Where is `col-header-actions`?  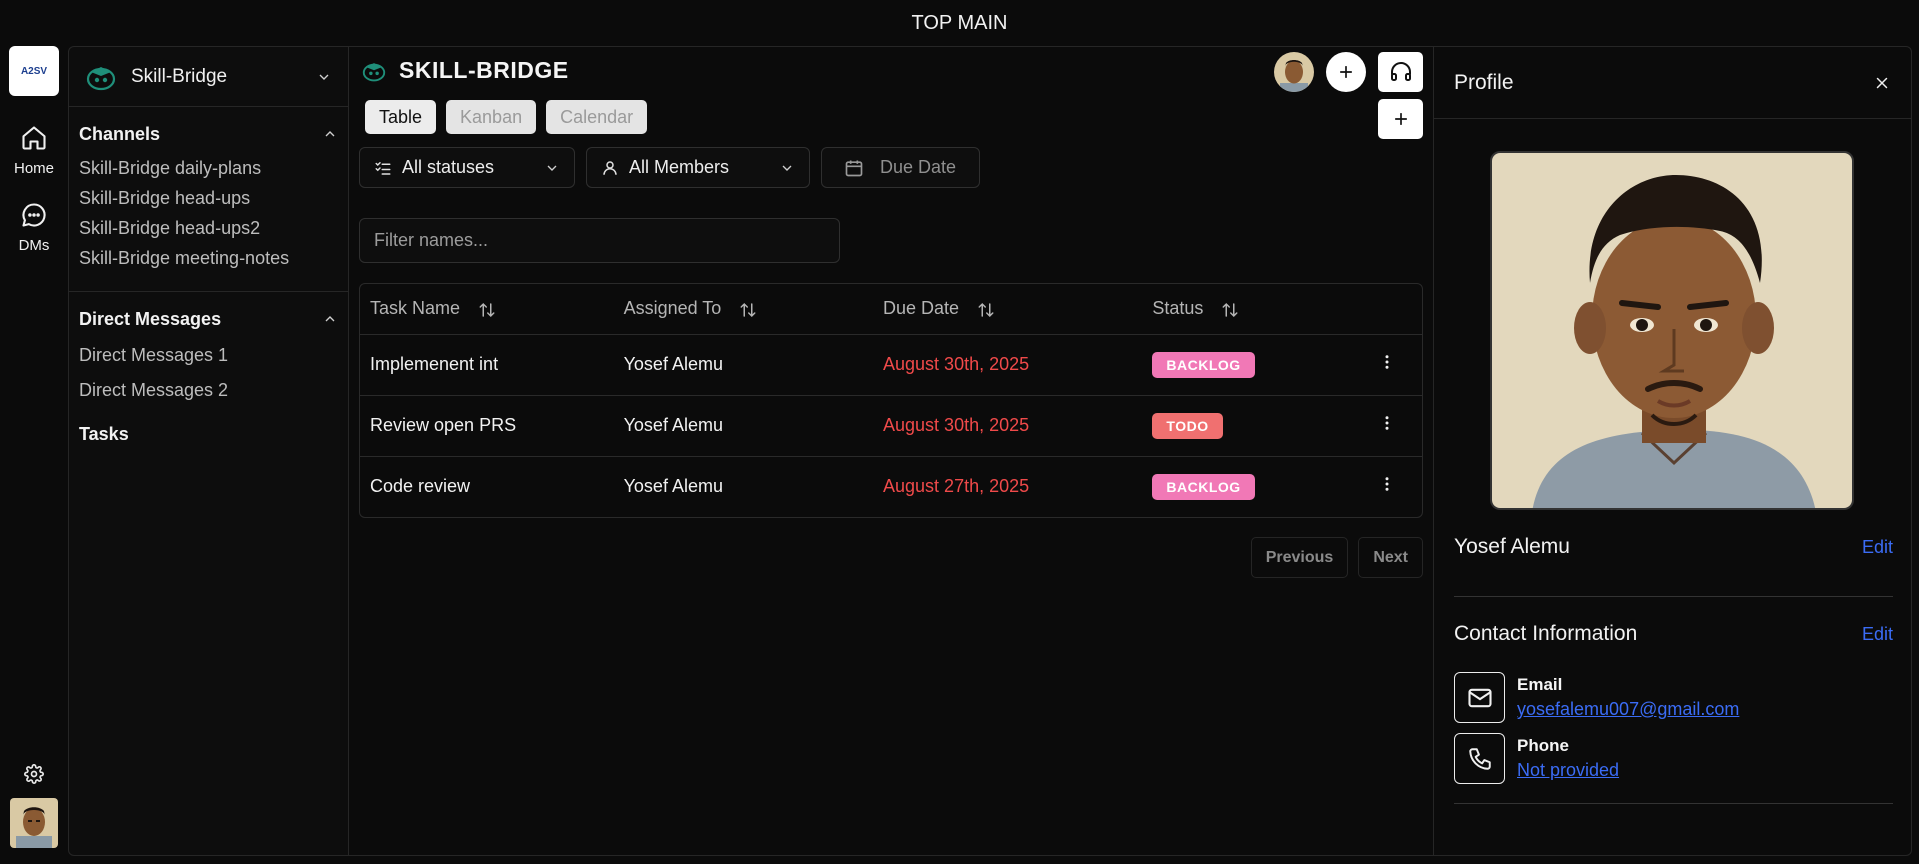 col-header-actions is located at coordinates (1382, 309).